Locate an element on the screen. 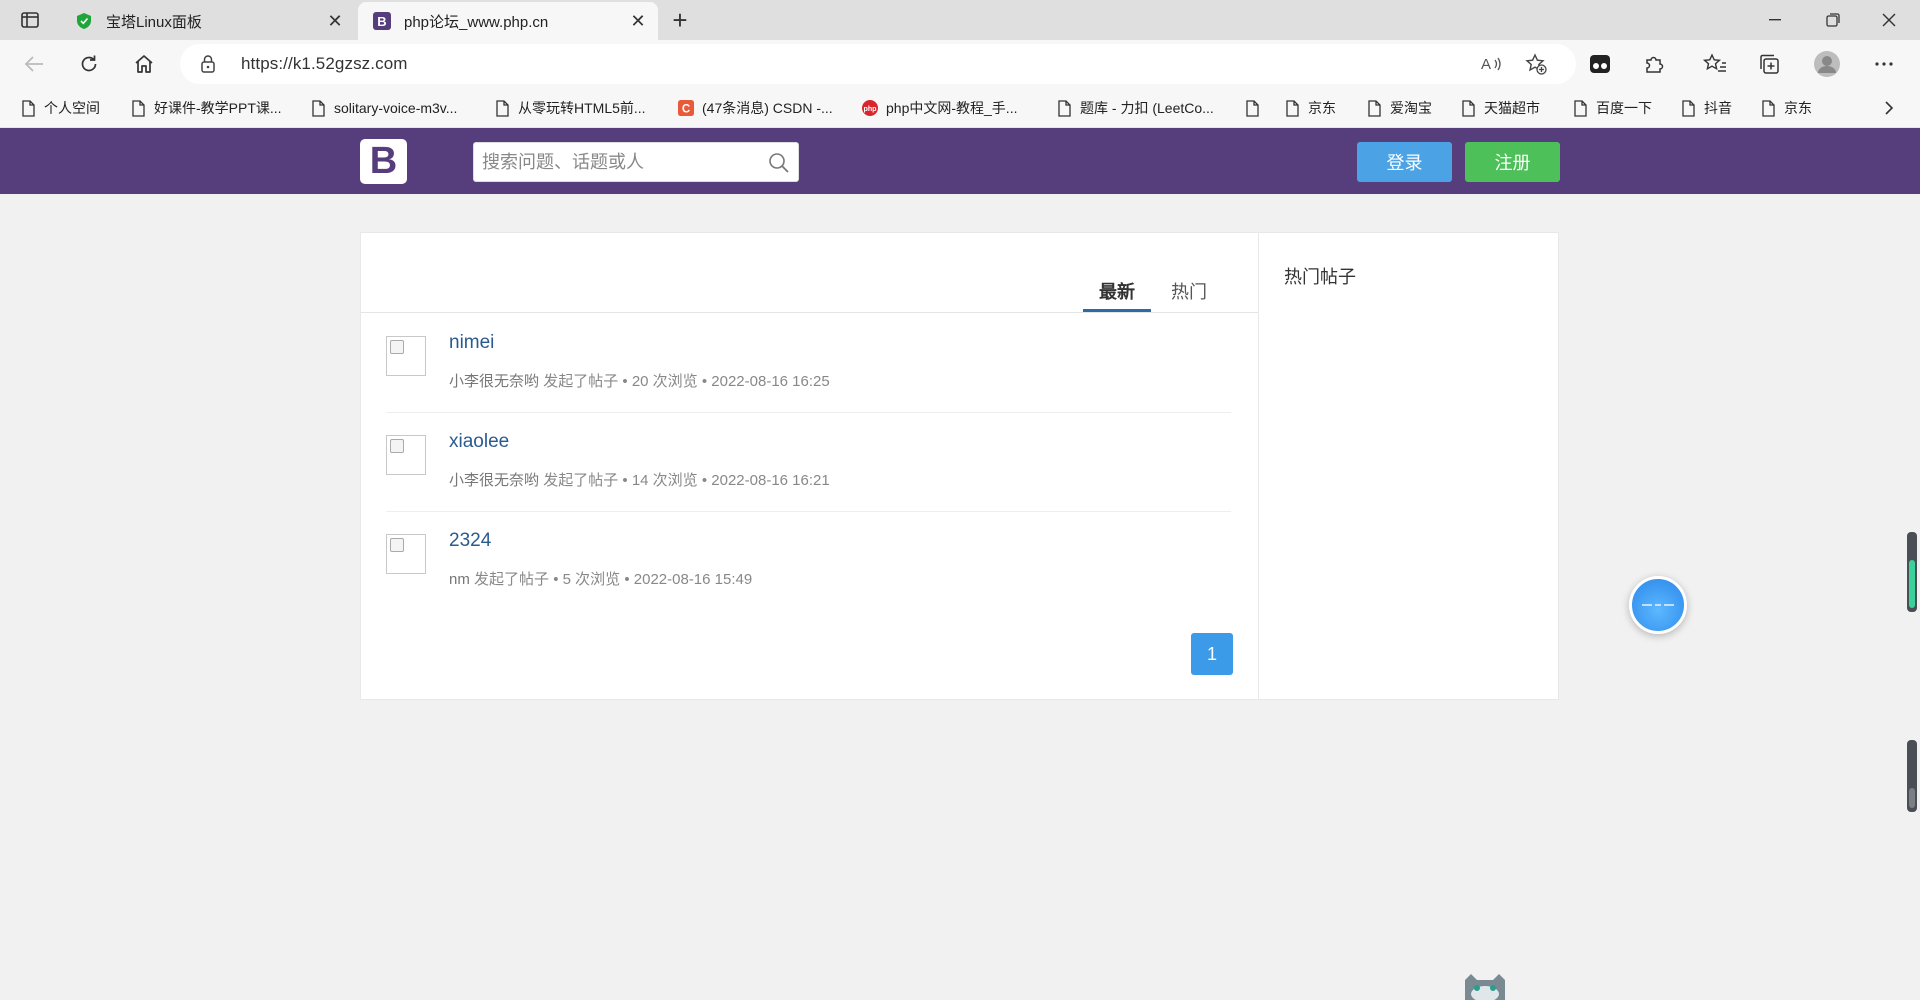 This screenshot has width=1920, height=1000. read-aloud-icon: A is located at coordinates (1492, 64).